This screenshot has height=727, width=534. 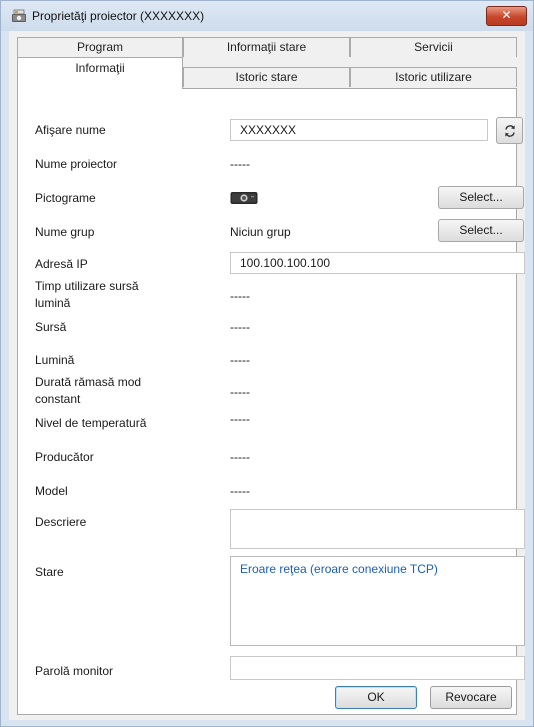 What do you see at coordinates (74, 671) in the screenshot?
I see `monitor-password-label: Parolă monitor` at bounding box center [74, 671].